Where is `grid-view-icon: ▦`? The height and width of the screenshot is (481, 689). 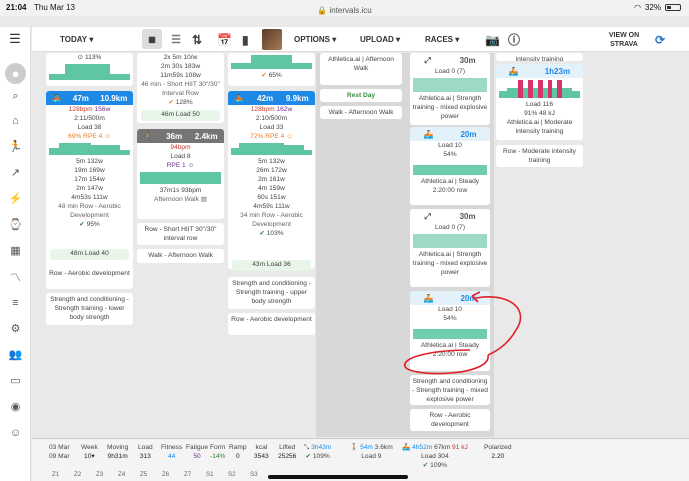 grid-view-icon: ▦ is located at coordinates (152, 39).